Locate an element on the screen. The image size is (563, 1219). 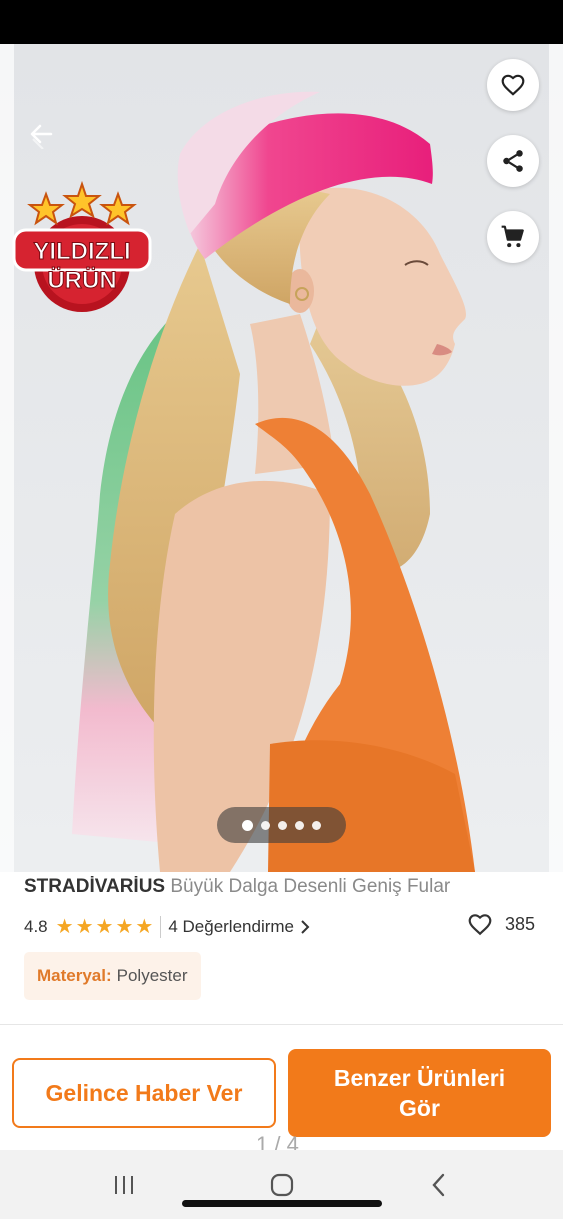
rating-value: 4.8 is located at coordinates (36, 926).